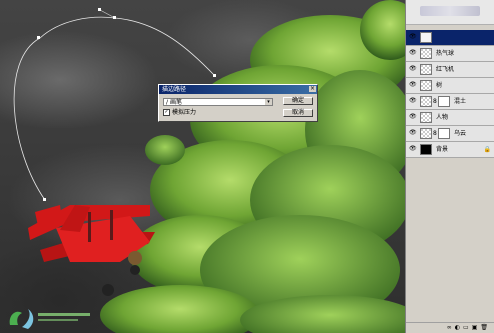 The height and width of the screenshot is (333, 494). I want to click on add-mask-icon: ▭, so click(466, 328).